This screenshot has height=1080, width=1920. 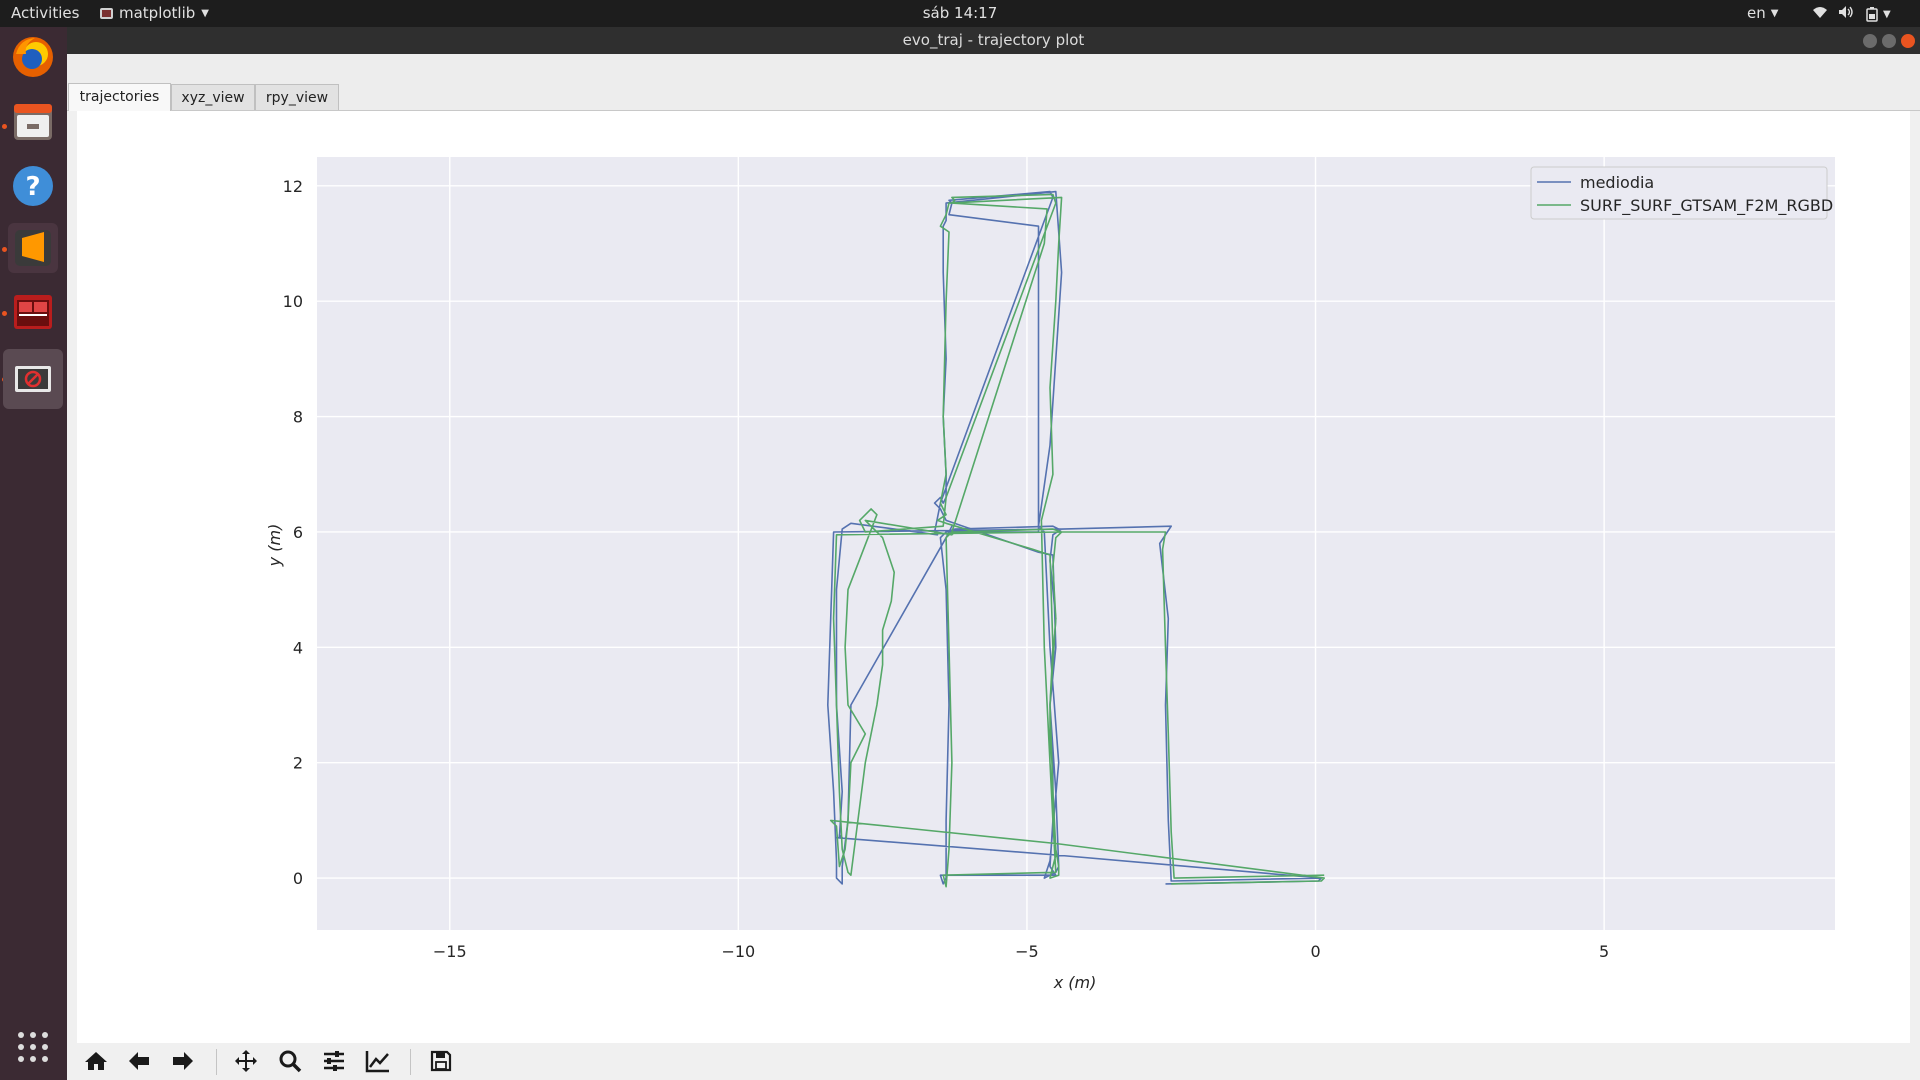 I want to click on tab-bar: trajectories xyz_view rpy_view, so click(x=993, y=82).